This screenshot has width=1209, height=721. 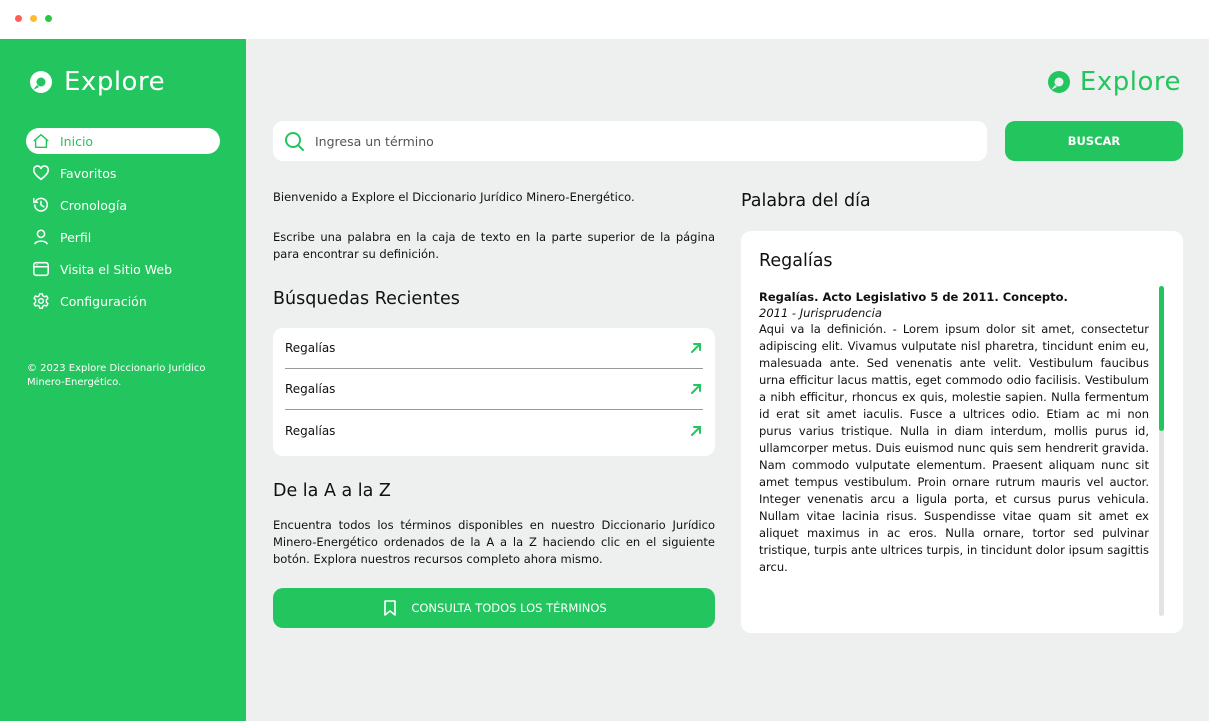 What do you see at coordinates (1161, 358) in the screenshot?
I see `scrollbar-thumb` at bounding box center [1161, 358].